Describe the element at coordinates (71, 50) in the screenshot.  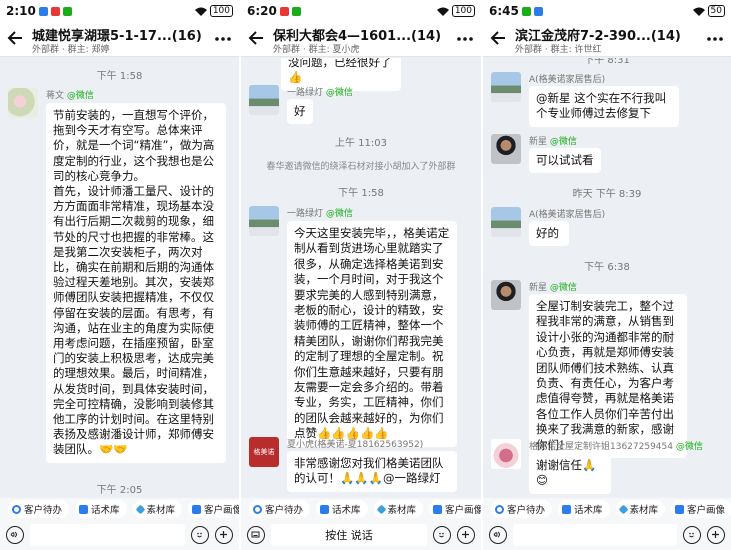
I see `chat-subtitle: 外部群 · 群主: 郑婷` at that location.